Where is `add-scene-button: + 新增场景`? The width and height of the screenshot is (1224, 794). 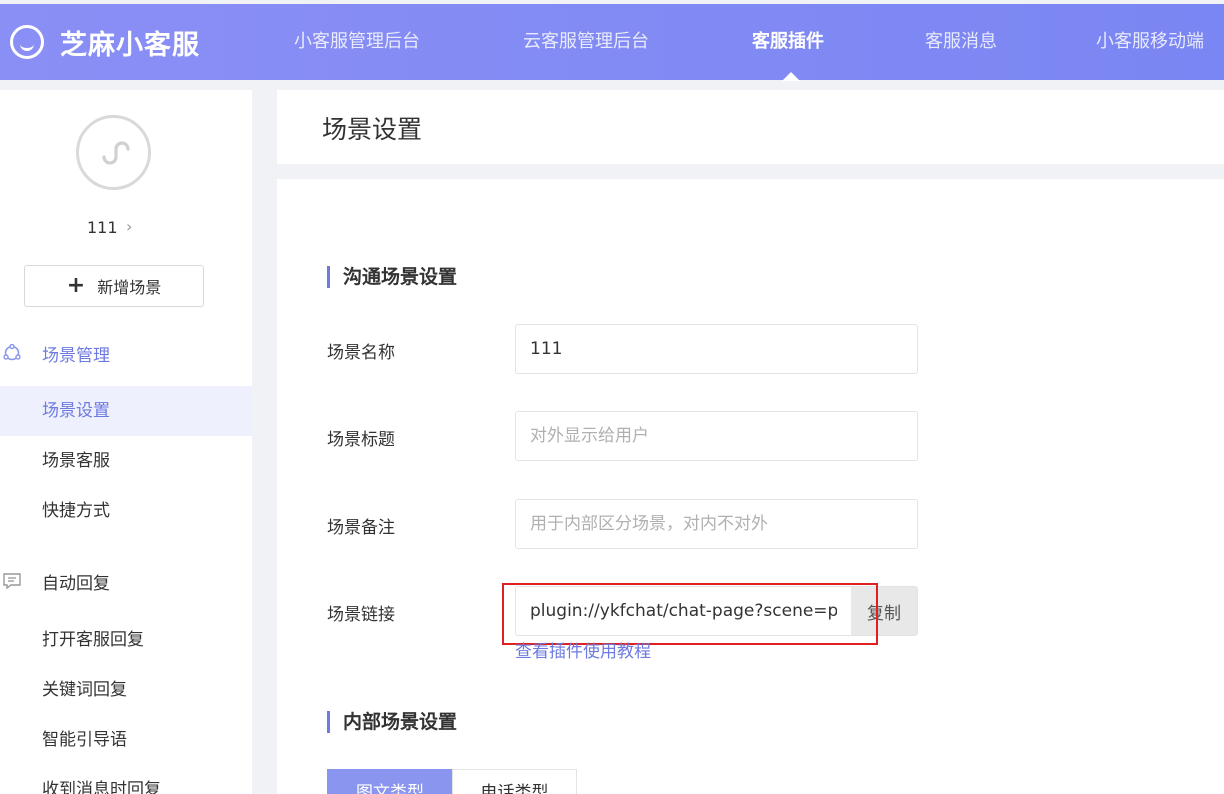 add-scene-button: + 新增场景 is located at coordinates (114, 286).